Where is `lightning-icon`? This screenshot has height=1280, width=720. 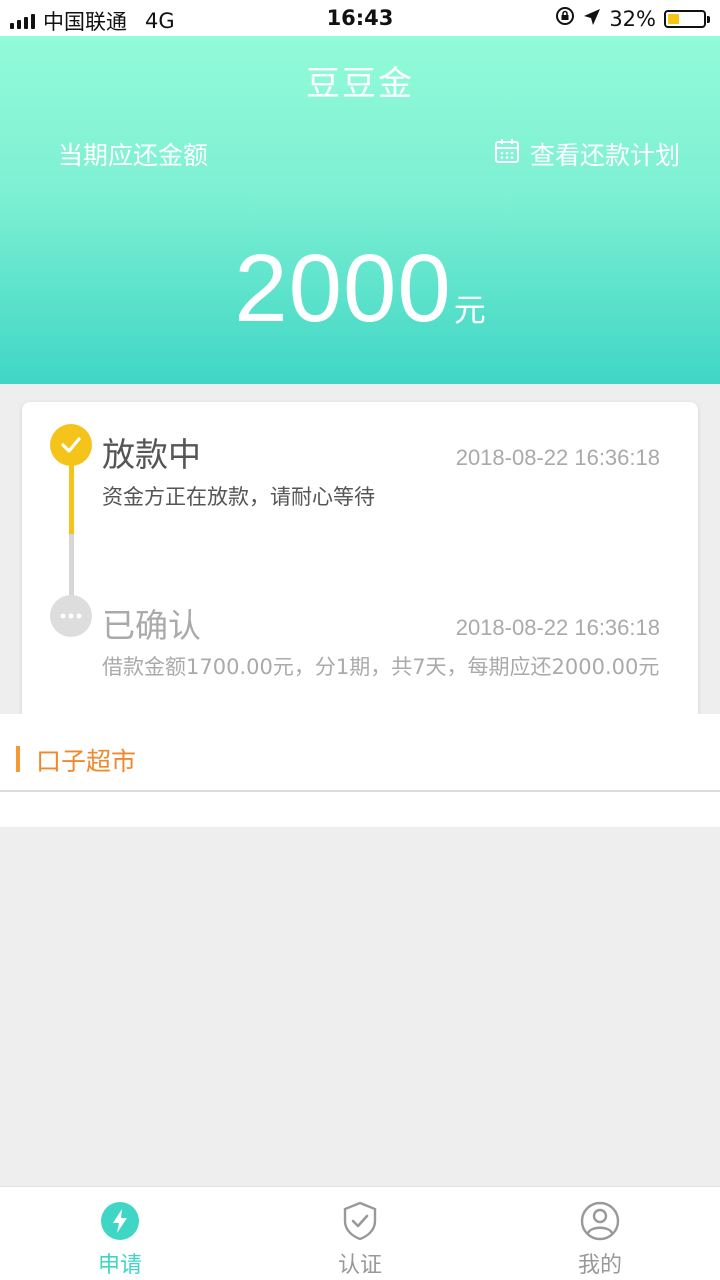
lightning-icon is located at coordinates (120, 1221).